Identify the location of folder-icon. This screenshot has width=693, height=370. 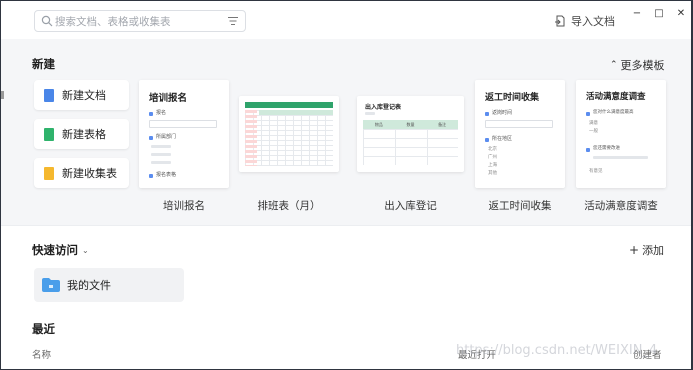
(51, 285).